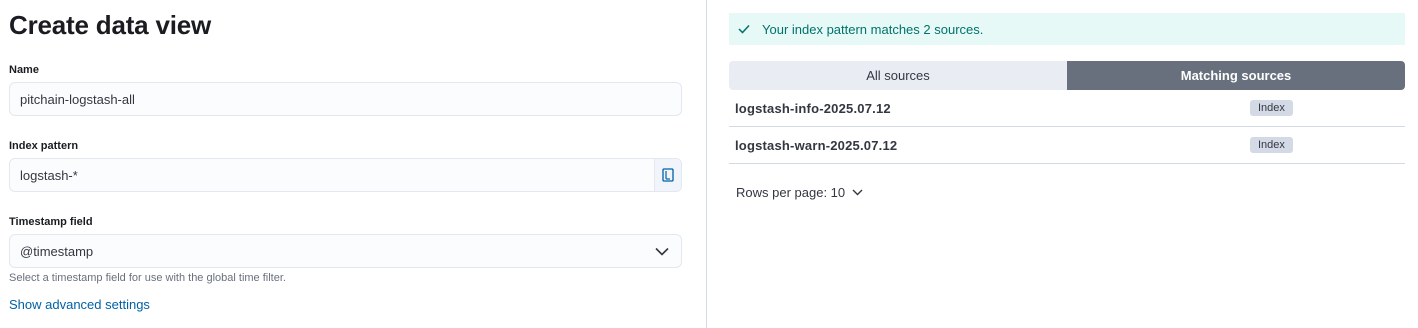 The height and width of the screenshot is (328, 1418). Describe the element at coordinates (873, 29) in the screenshot. I see `callout-text: Your index pattern matches 2 sources.` at that location.